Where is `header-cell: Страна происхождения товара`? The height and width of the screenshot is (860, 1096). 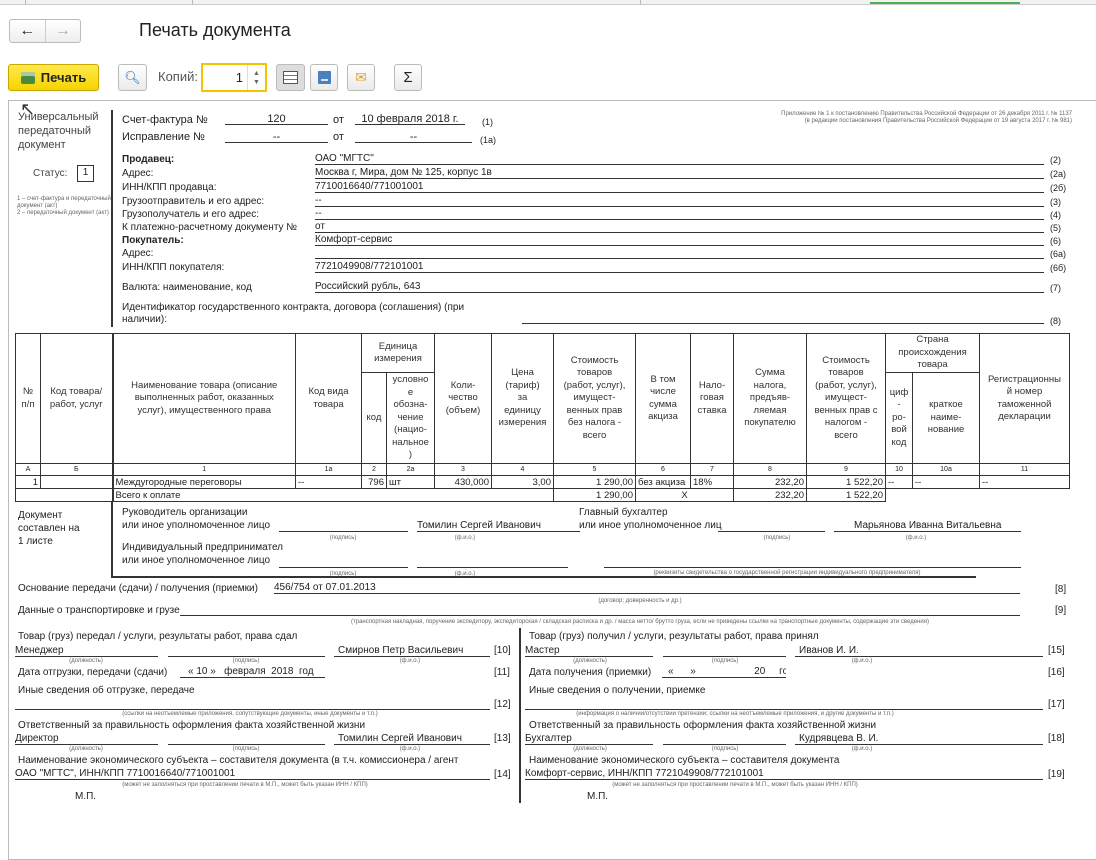 header-cell: Страна происхождения товара is located at coordinates (932, 353).